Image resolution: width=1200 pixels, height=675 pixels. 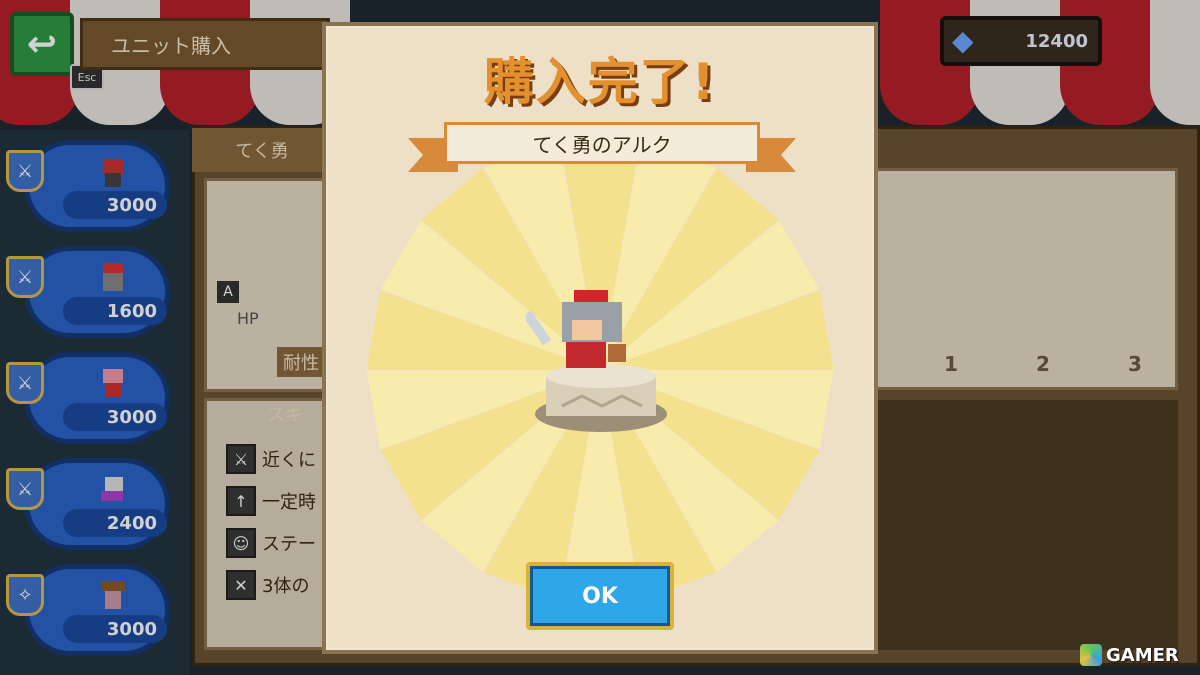 What do you see at coordinates (600, 82) in the screenshot?
I see `dialog-title: 購入完了!` at bounding box center [600, 82].